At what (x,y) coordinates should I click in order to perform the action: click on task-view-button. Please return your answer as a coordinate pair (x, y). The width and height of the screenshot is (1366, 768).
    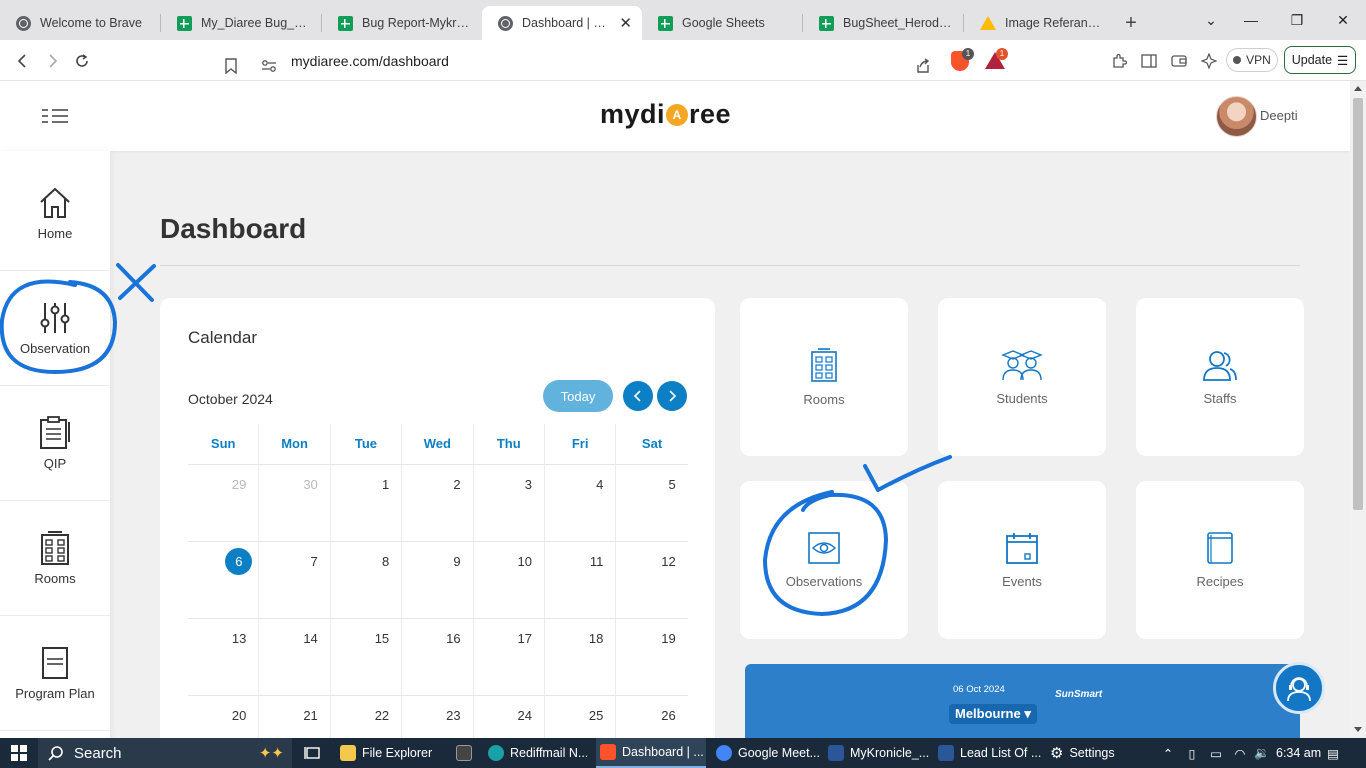
    Looking at the image, I should click on (312, 753).